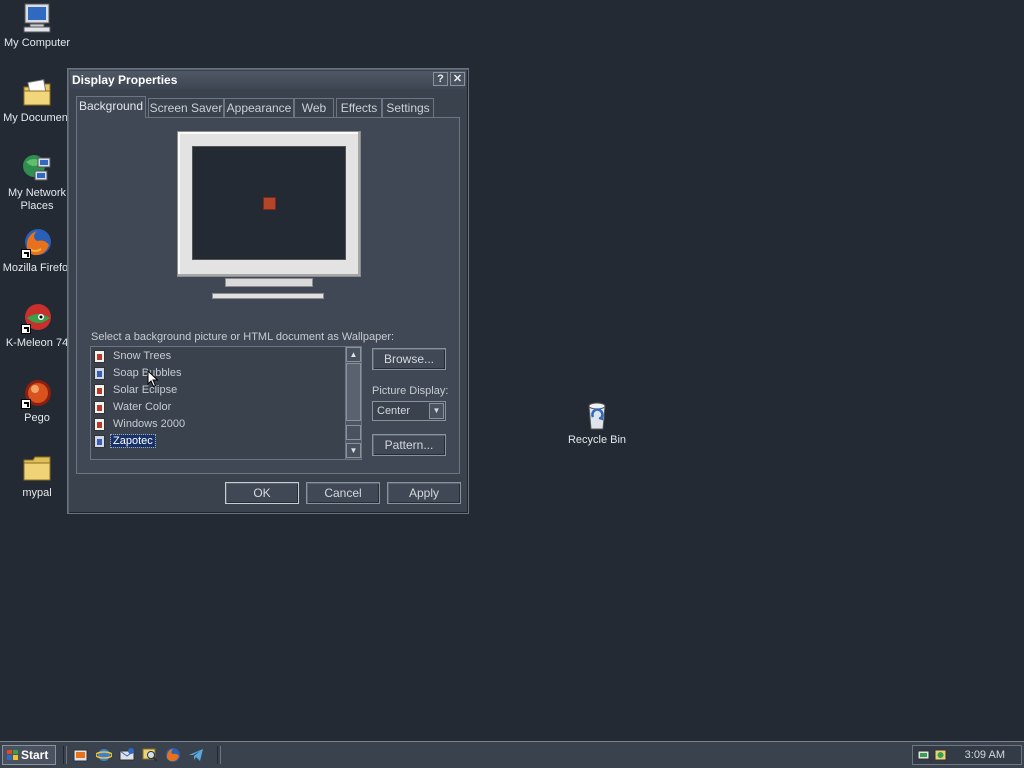 The height and width of the screenshot is (768, 1024). I want to click on ok-button: OK, so click(262, 493).